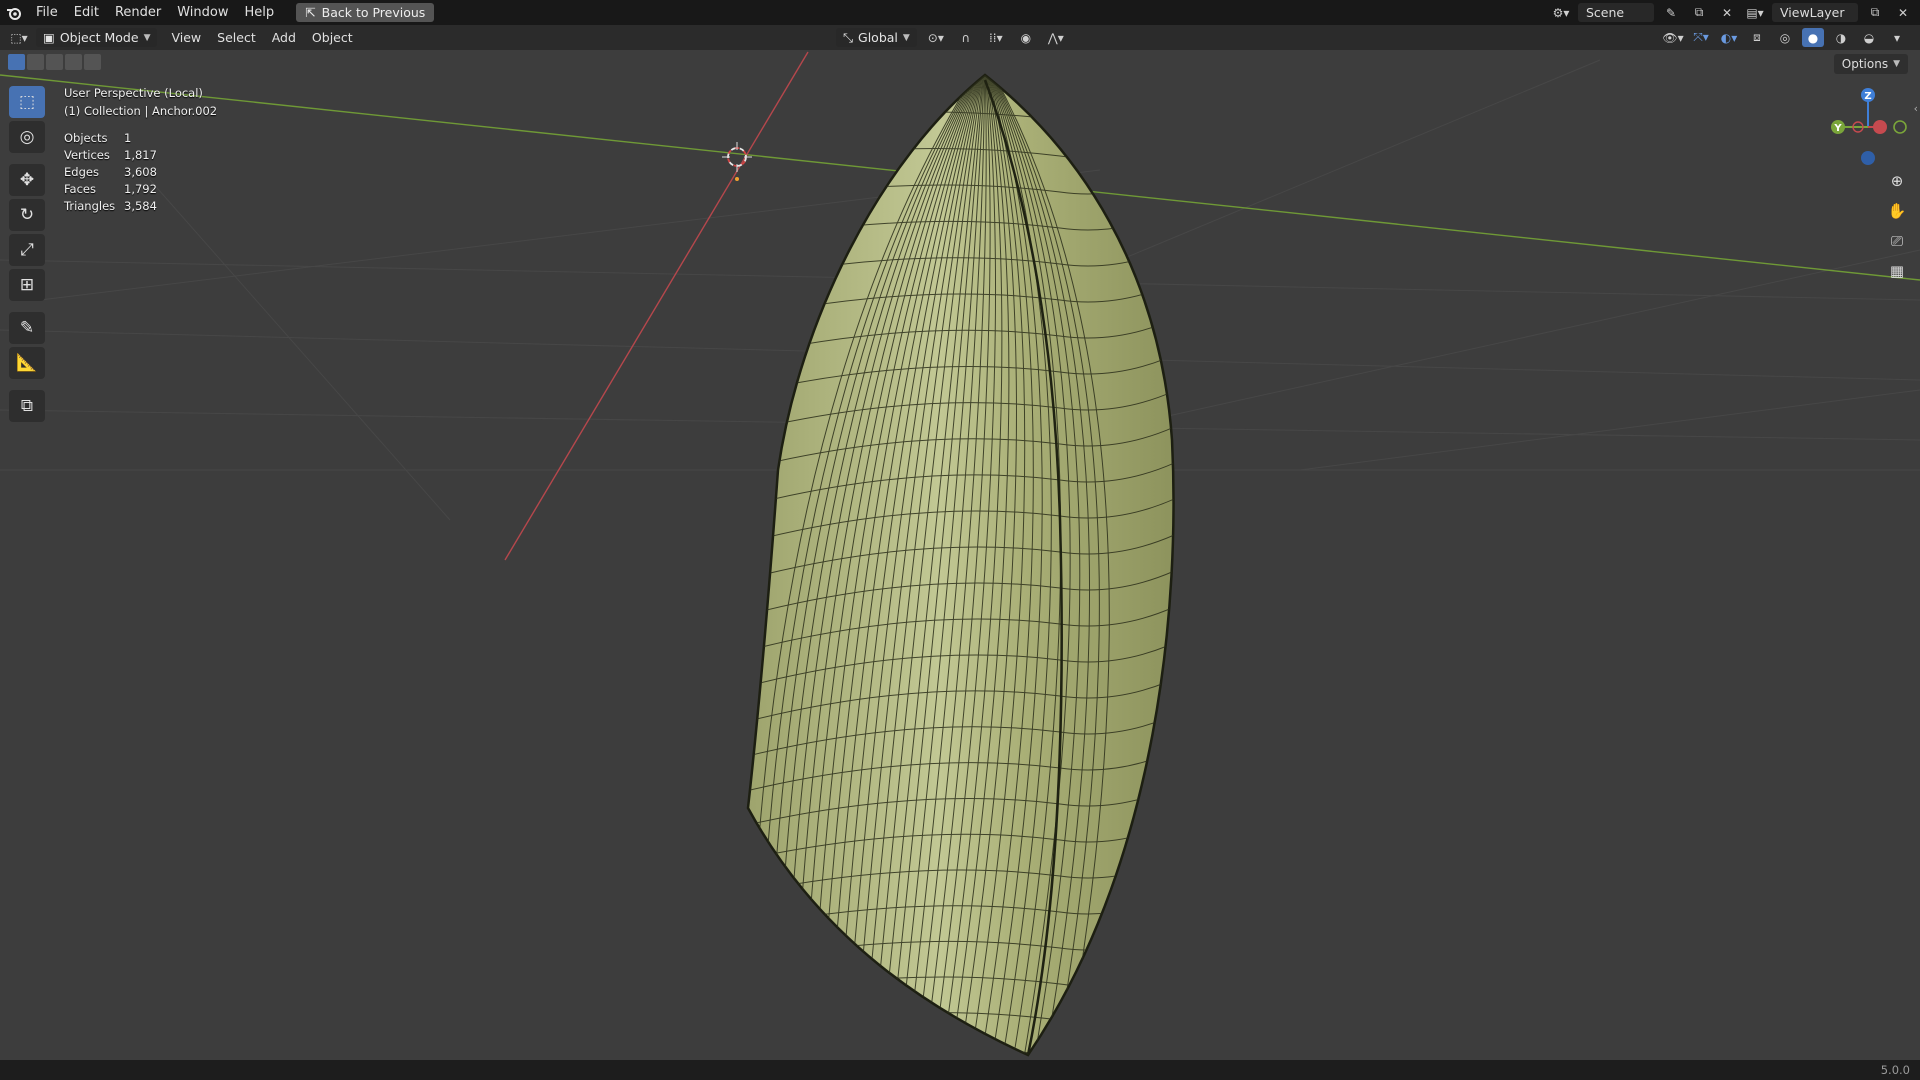 This screenshot has width=1920, height=1080. I want to click on overlays-icon: ◐▾, so click(1729, 37).